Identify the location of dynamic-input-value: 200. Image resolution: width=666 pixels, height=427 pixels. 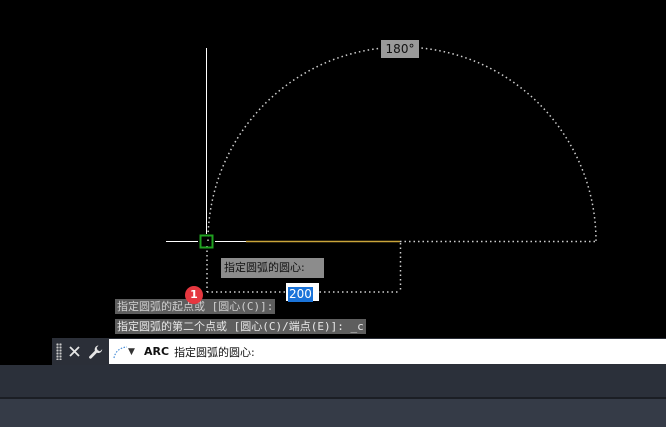
(300, 294).